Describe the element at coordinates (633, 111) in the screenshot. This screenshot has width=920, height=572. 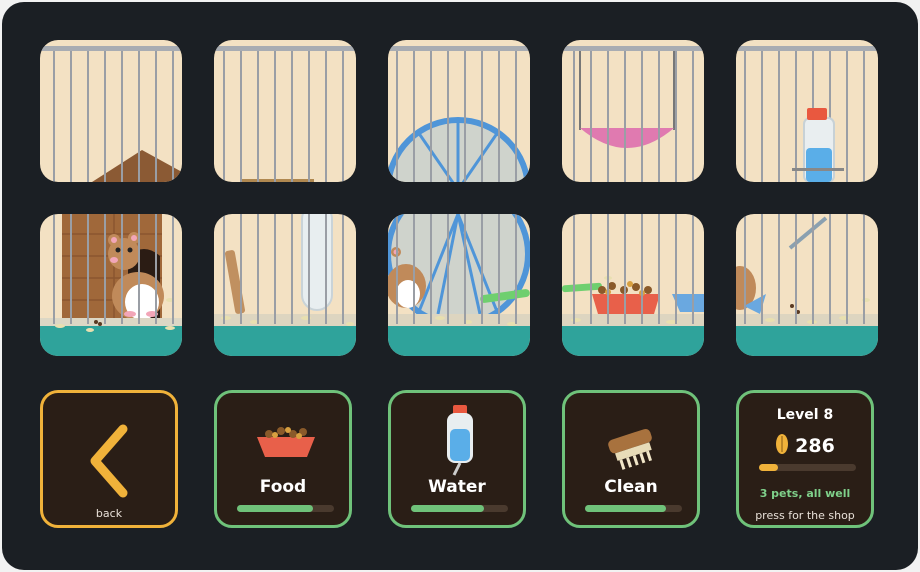
I see `cage-tile-hammock` at that location.